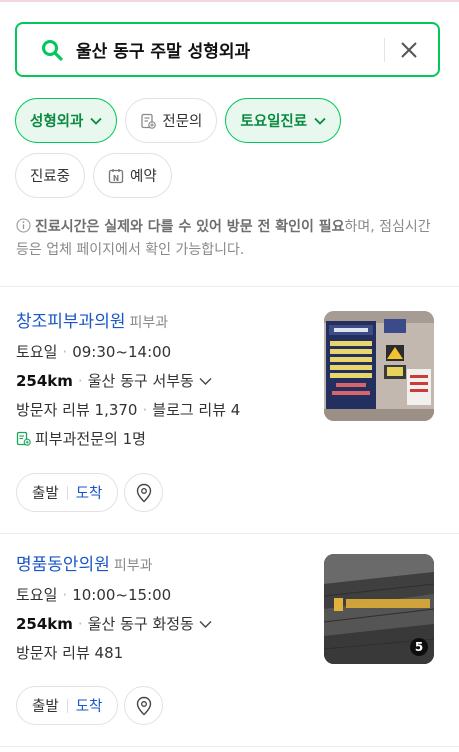 This screenshot has width=459, height=752. I want to click on info-icon, so click(23, 225).